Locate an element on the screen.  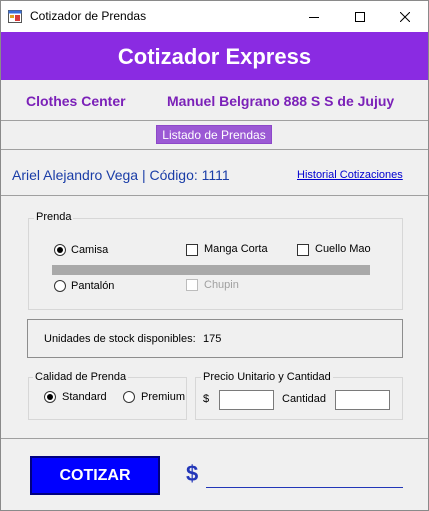
user-info: Ariel Alejandro Vega | Código: 1111 is located at coordinates (121, 175).